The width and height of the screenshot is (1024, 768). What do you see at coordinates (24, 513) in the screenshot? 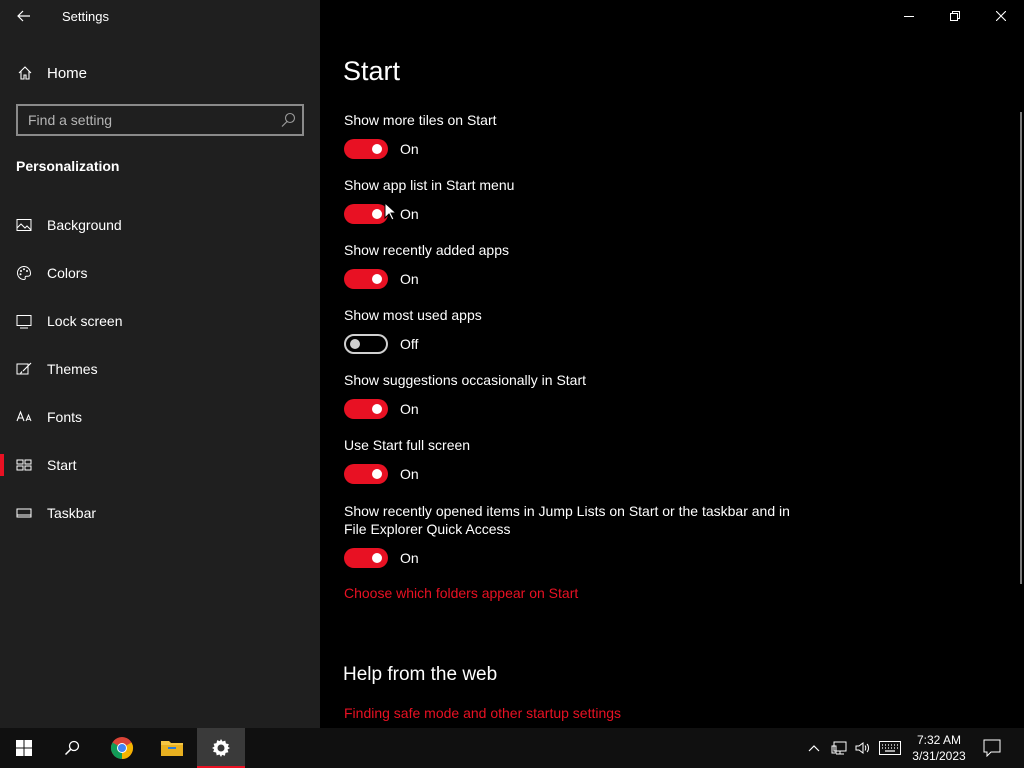
I see `taskbar-icon` at bounding box center [24, 513].